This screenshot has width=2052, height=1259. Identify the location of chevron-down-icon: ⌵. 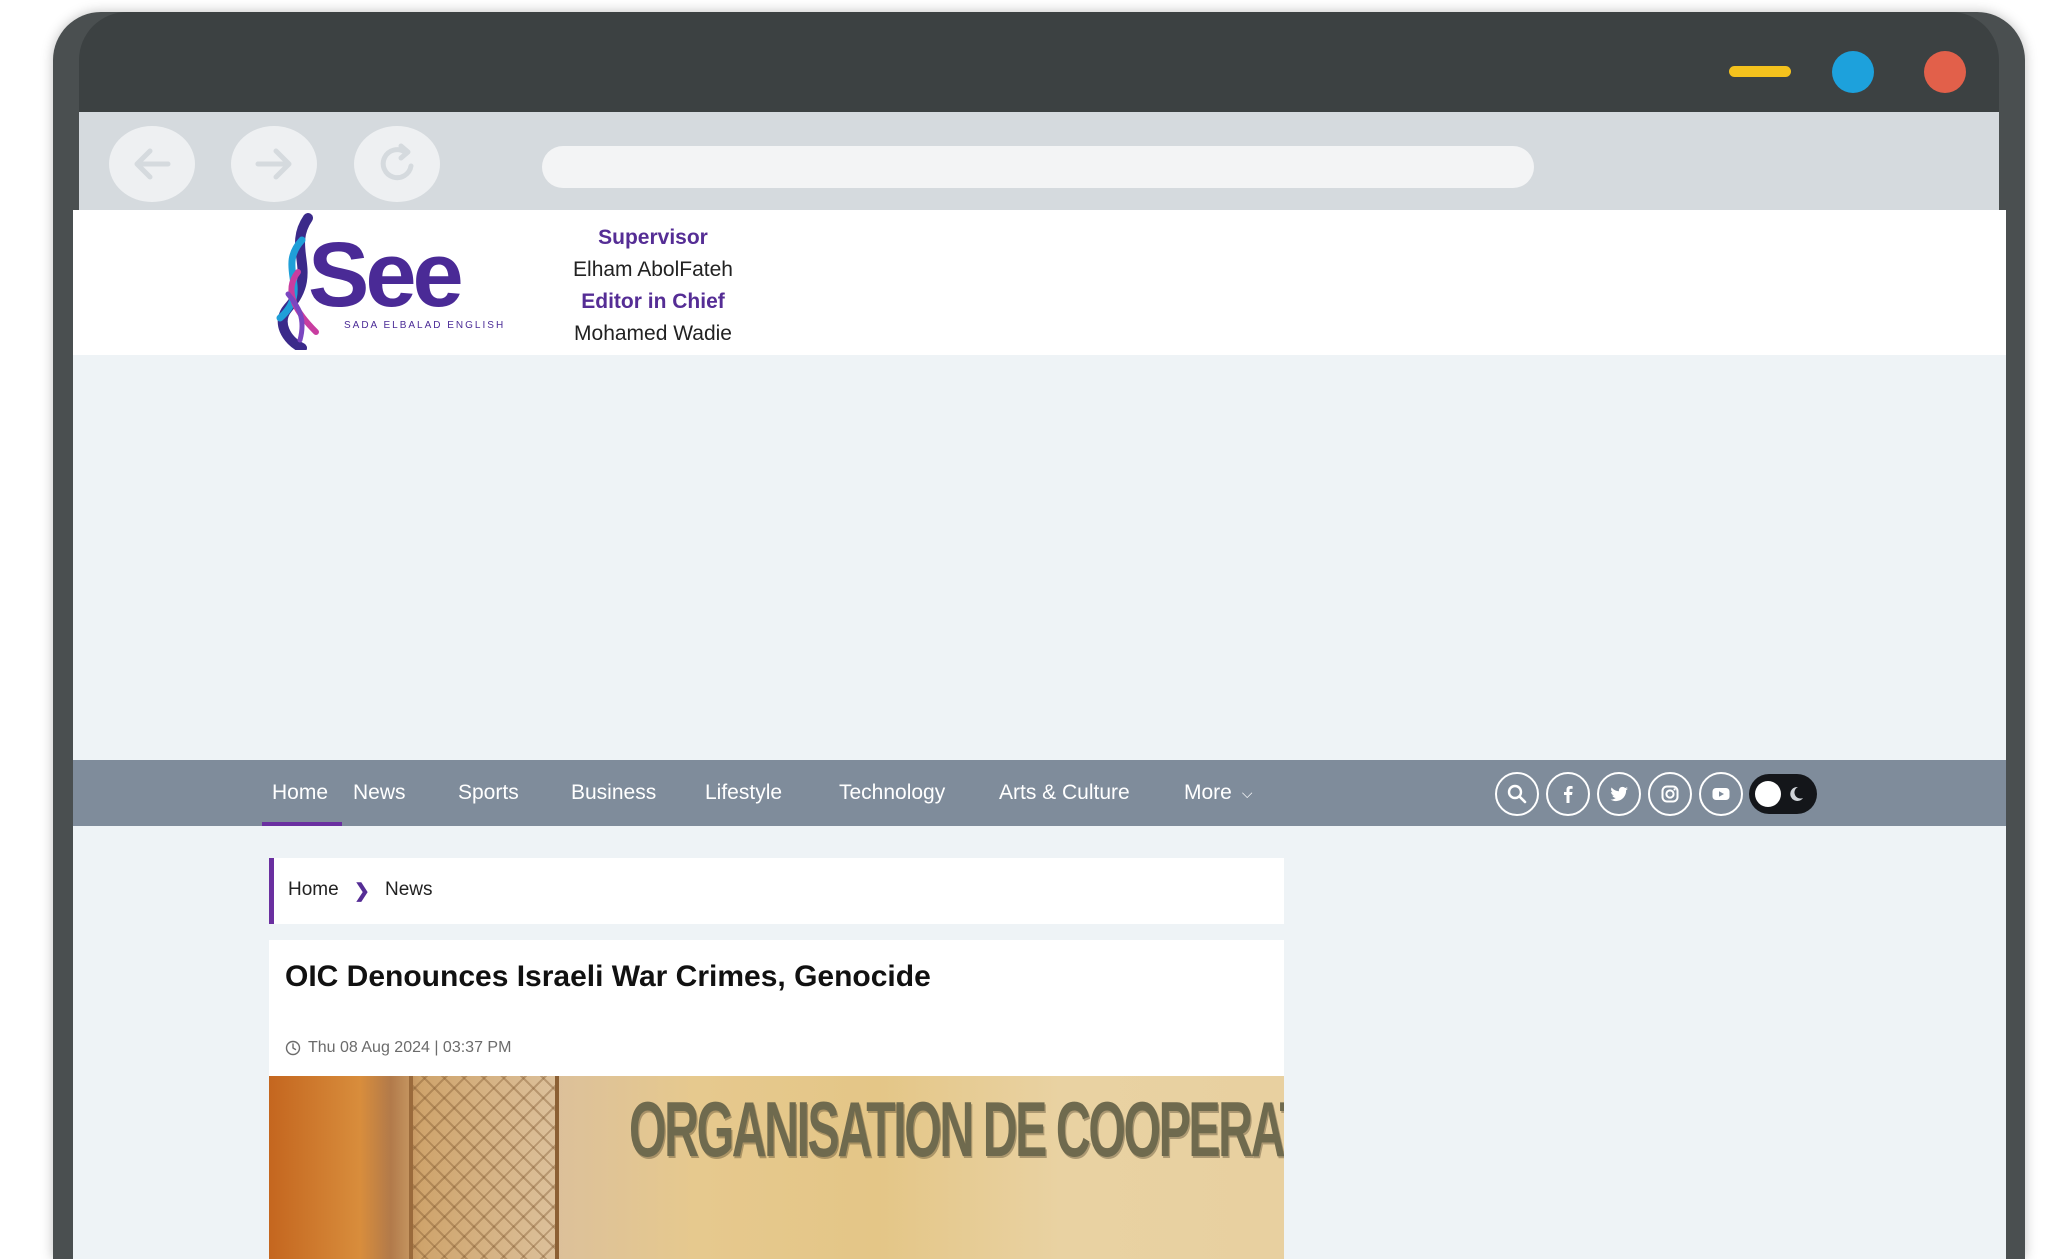
(1247, 793).